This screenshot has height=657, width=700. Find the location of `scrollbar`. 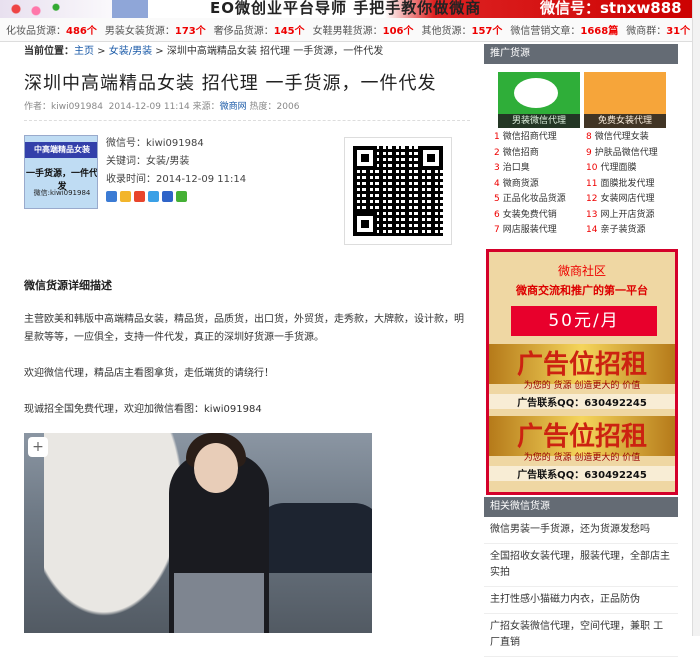

scrollbar is located at coordinates (696, 318).